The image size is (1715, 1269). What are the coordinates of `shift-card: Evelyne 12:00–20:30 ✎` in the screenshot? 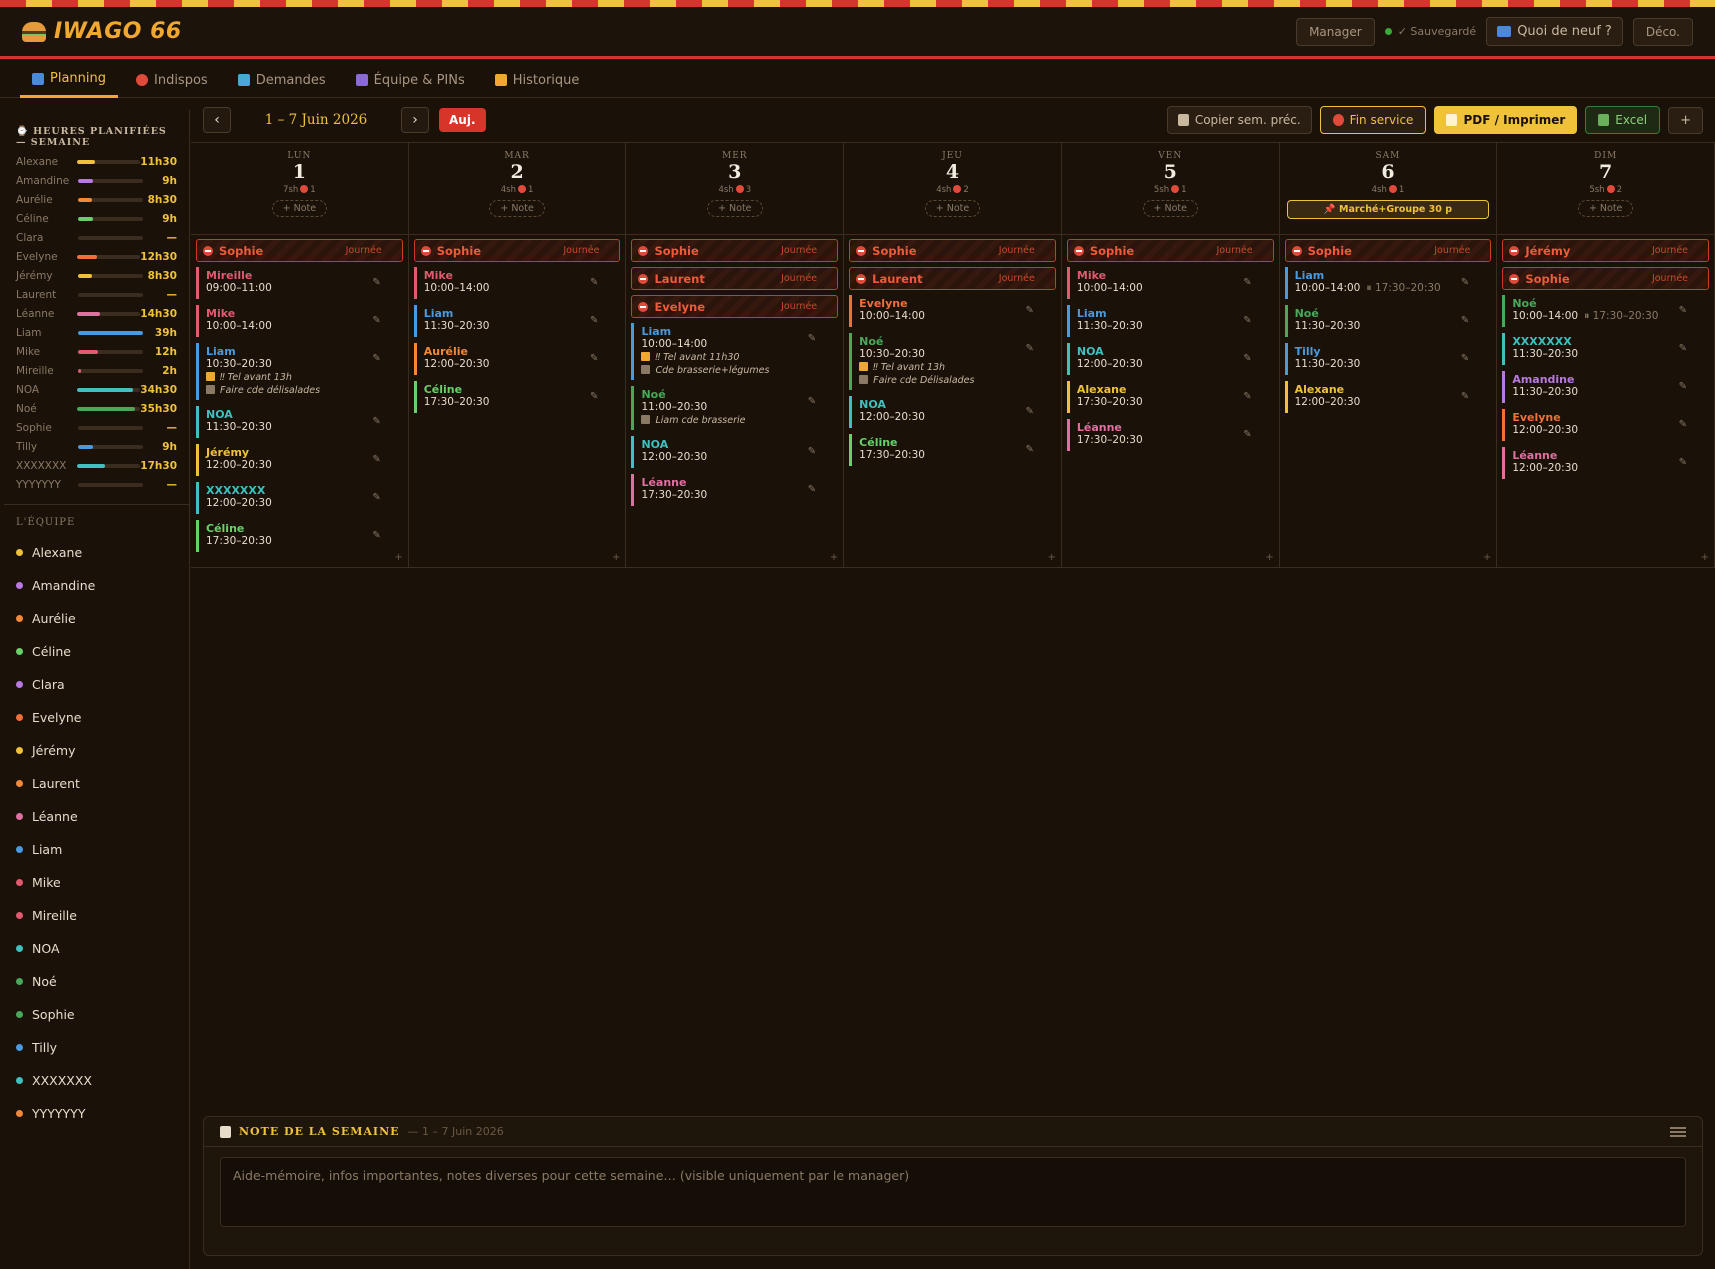 It's located at (1605, 425).